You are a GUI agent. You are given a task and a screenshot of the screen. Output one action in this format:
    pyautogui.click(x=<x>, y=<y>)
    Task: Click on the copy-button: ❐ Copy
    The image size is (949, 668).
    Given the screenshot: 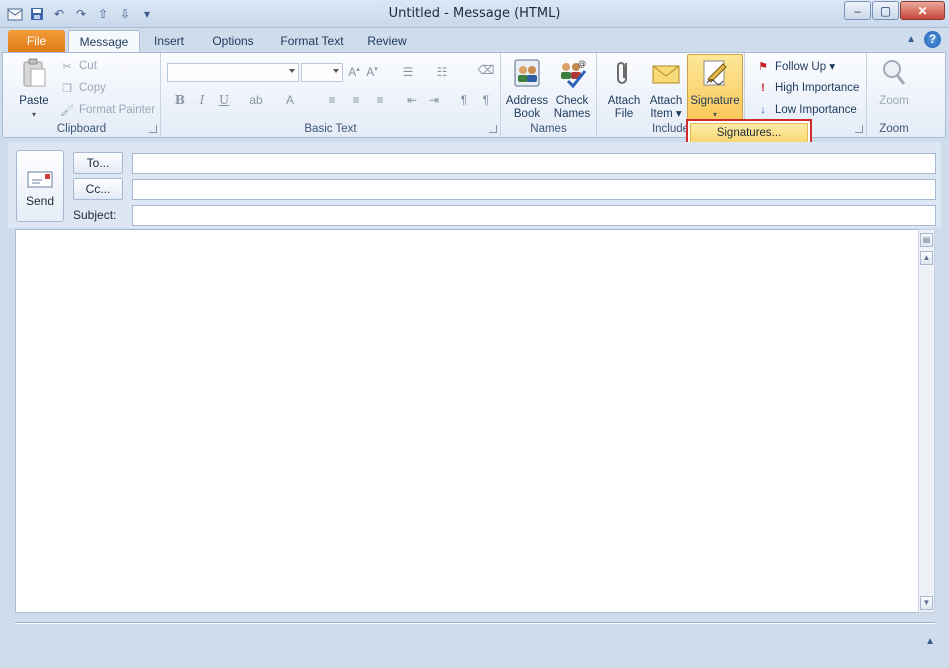 What is the action you would take?
    pyautogui.click(x=82, y=88)
    